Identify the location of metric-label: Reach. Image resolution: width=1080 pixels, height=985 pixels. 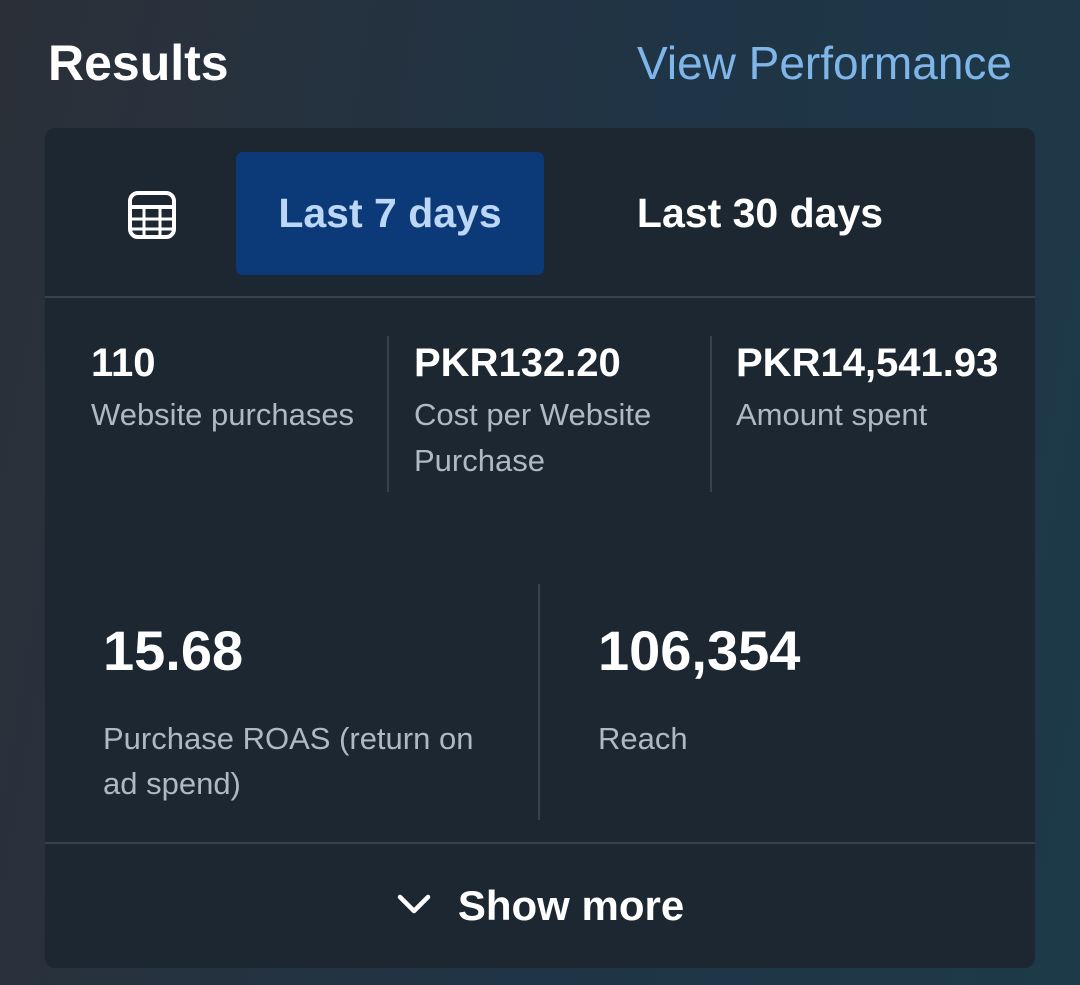
(643, 738).